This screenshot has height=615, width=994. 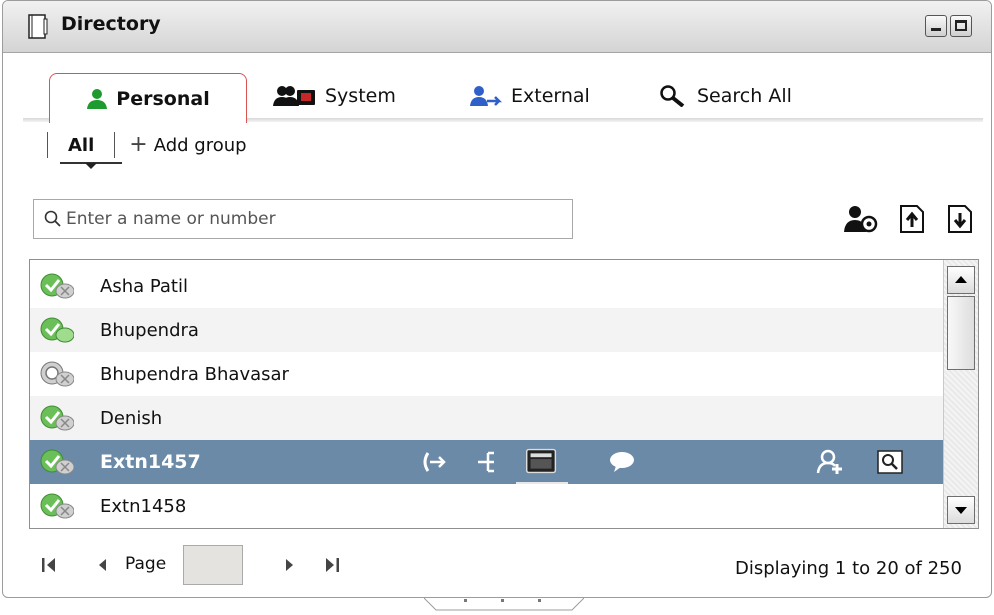 I want to click on tab-external: External, so click(x=529, y=96).